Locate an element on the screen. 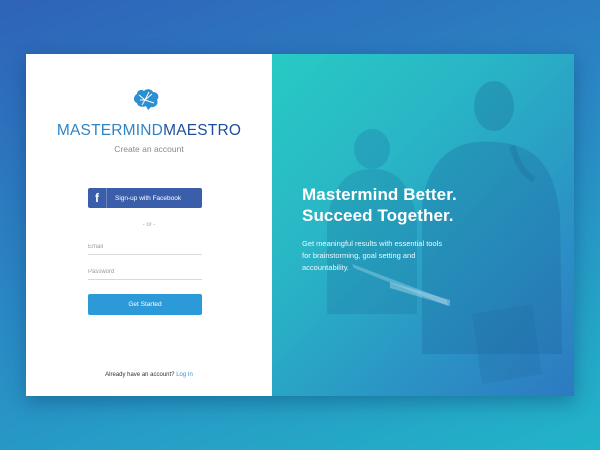 Image resolution: width=600 pixels, height=450 pixels. facebook-icon: f is located at coordinates (97, 198).